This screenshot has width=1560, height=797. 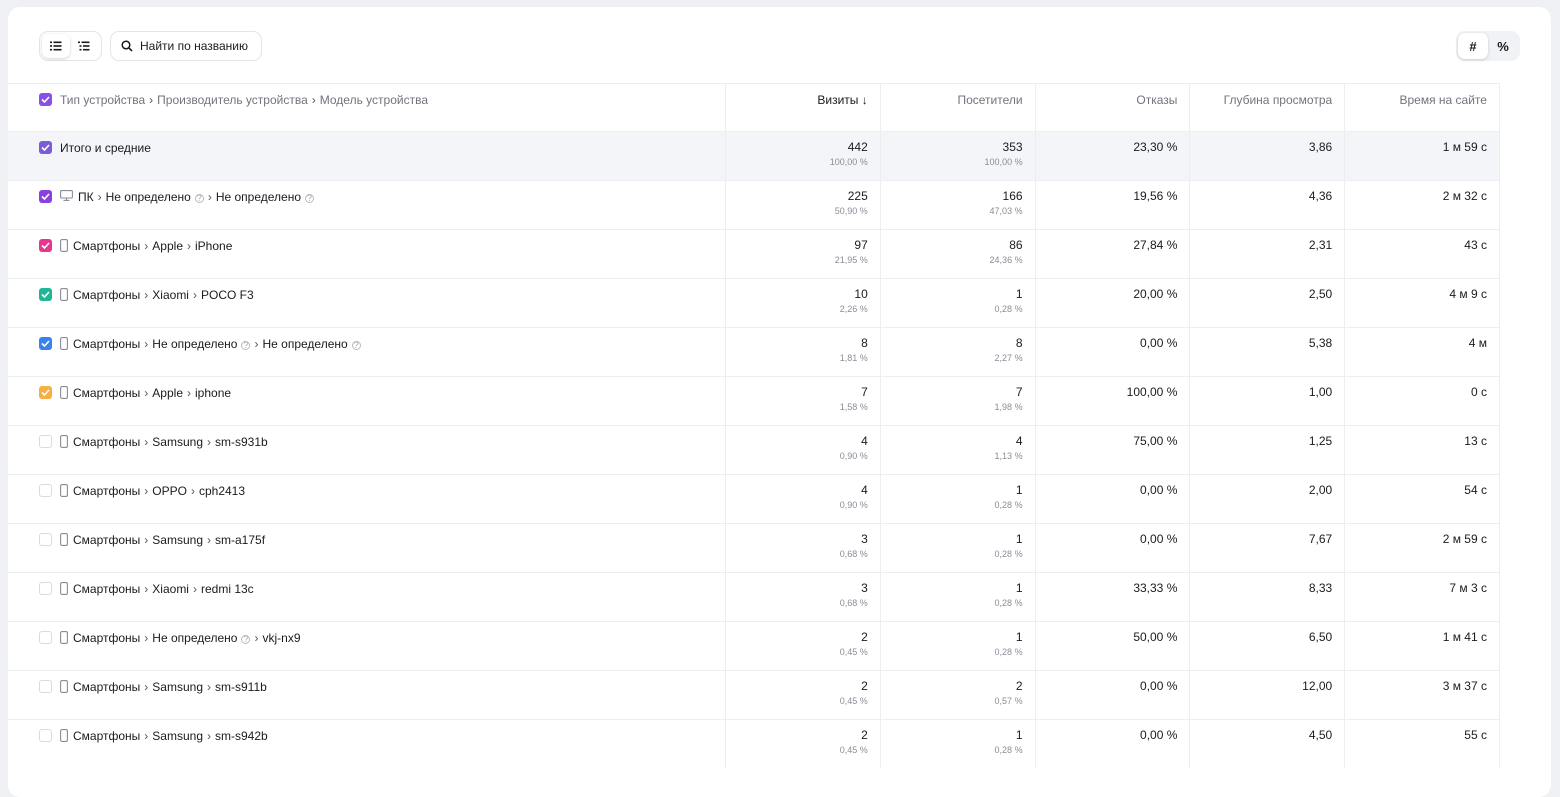 I want to click on model-label: POCO F3, so click(x=227, y=295).